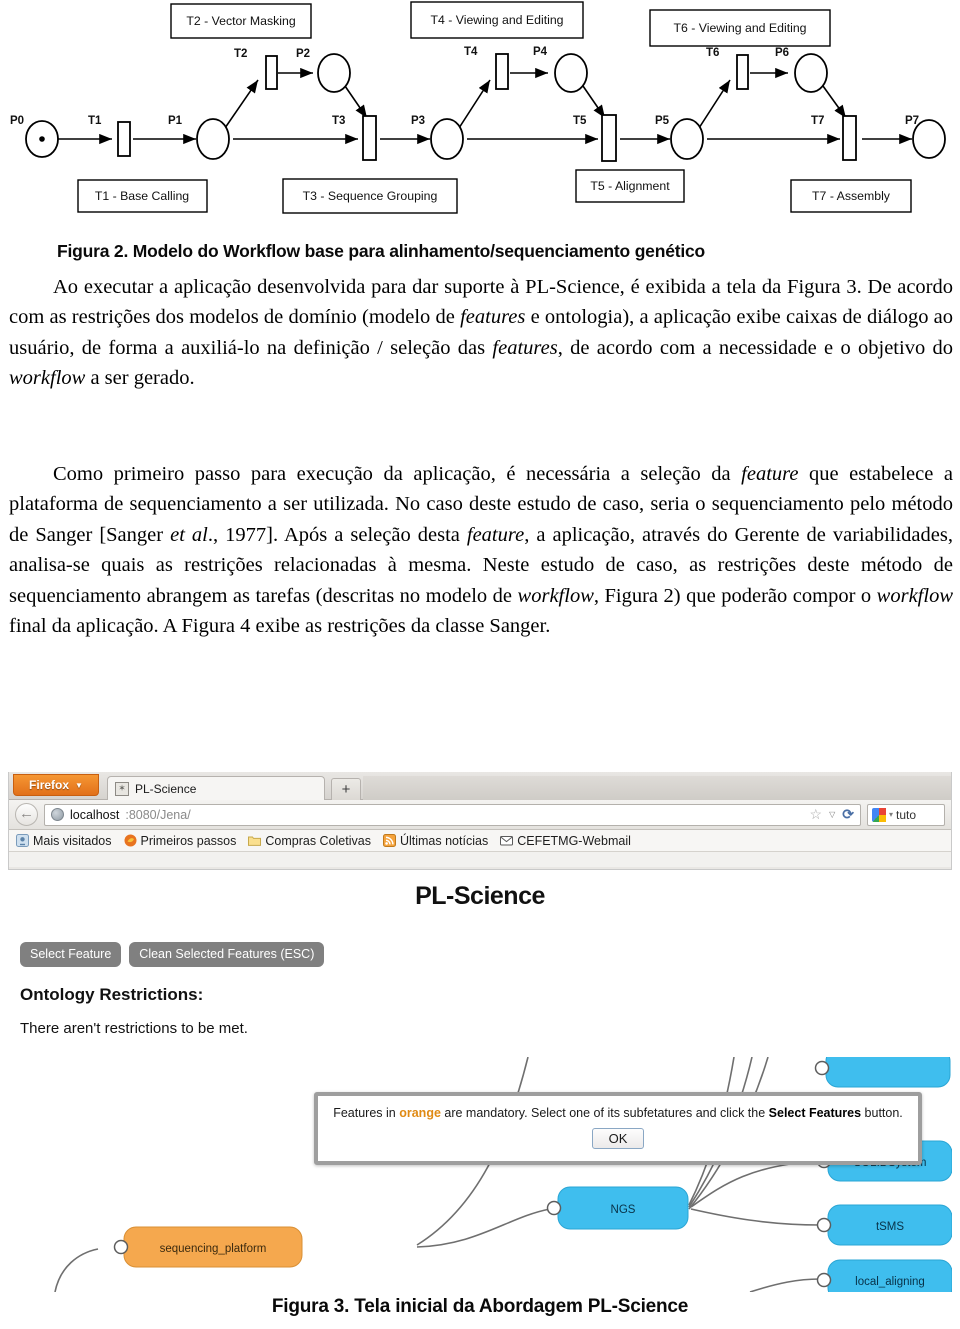 The width and height of the screenshot is (960, 1329). I want to click on feature-node-tsms: tSMS, so click(884, 1225).